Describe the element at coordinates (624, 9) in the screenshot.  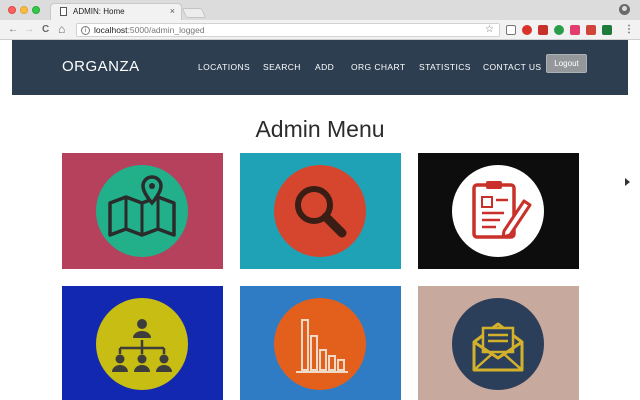
I see `profile-icon` at that location.